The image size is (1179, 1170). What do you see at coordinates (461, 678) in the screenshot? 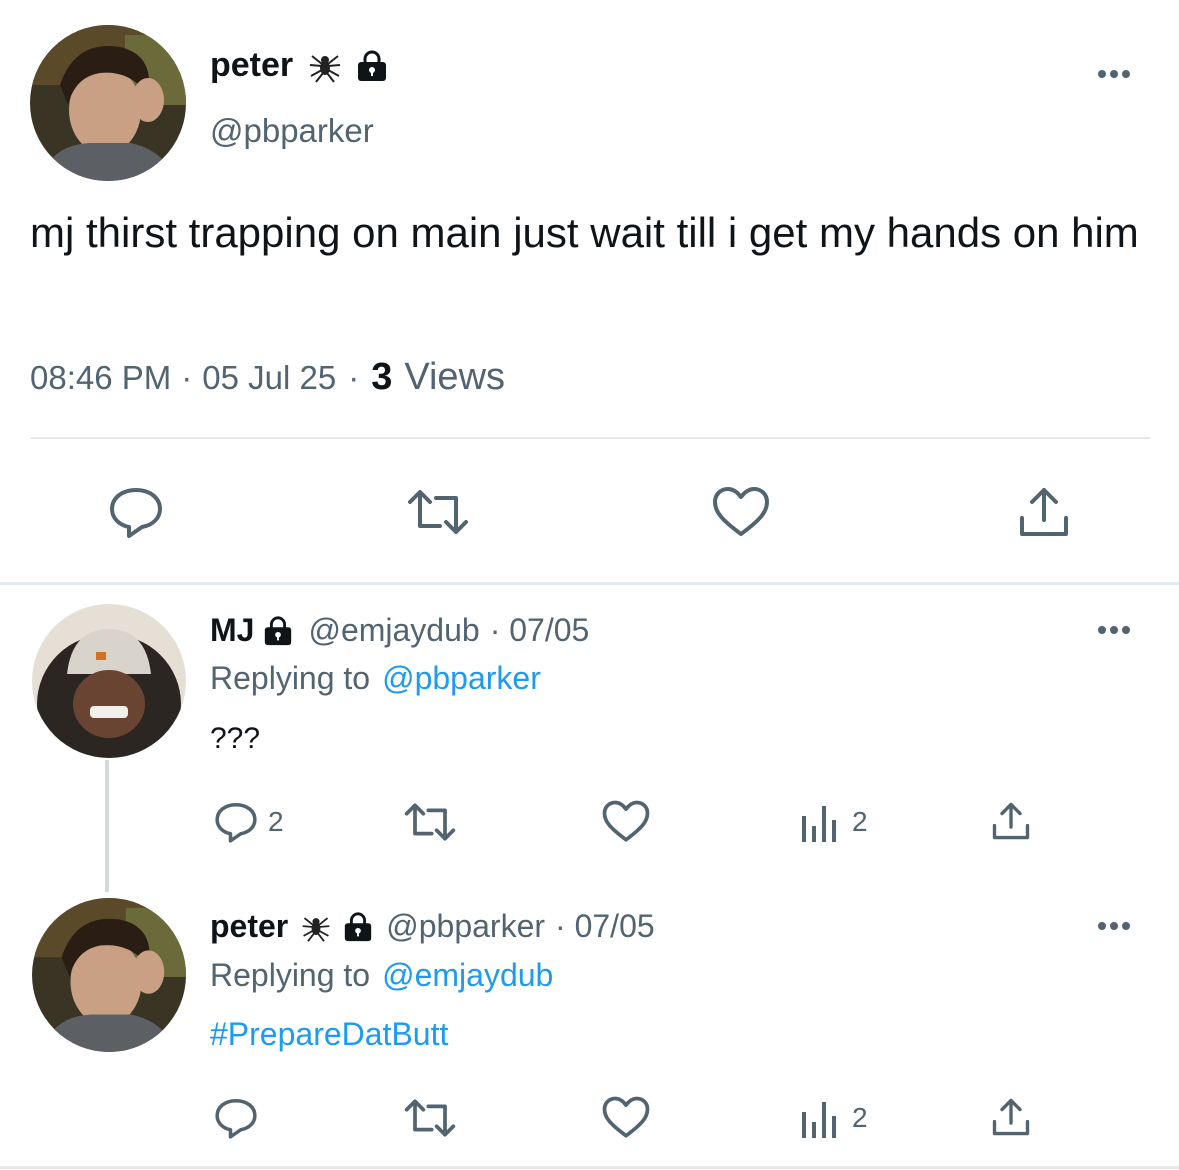
I see `replying-handle-link: @pbparker` at bounding box center [461, 678].